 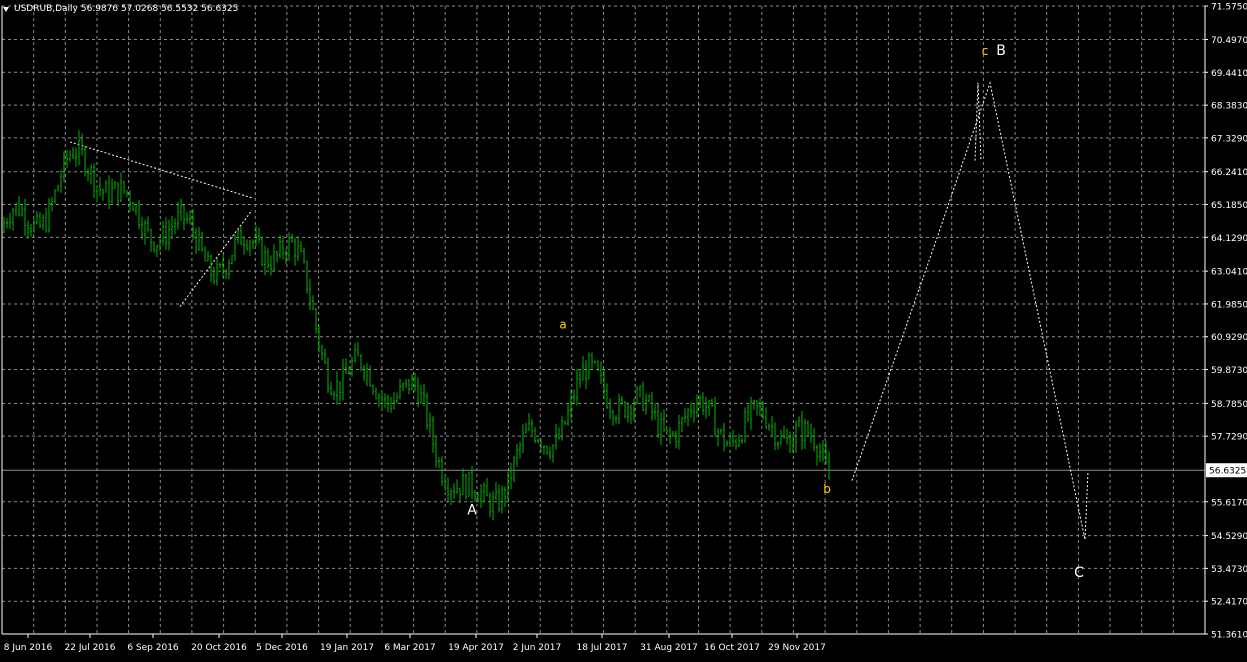 I want to click on y-tick-label: 61.9850, so click(x=1229, y=305).